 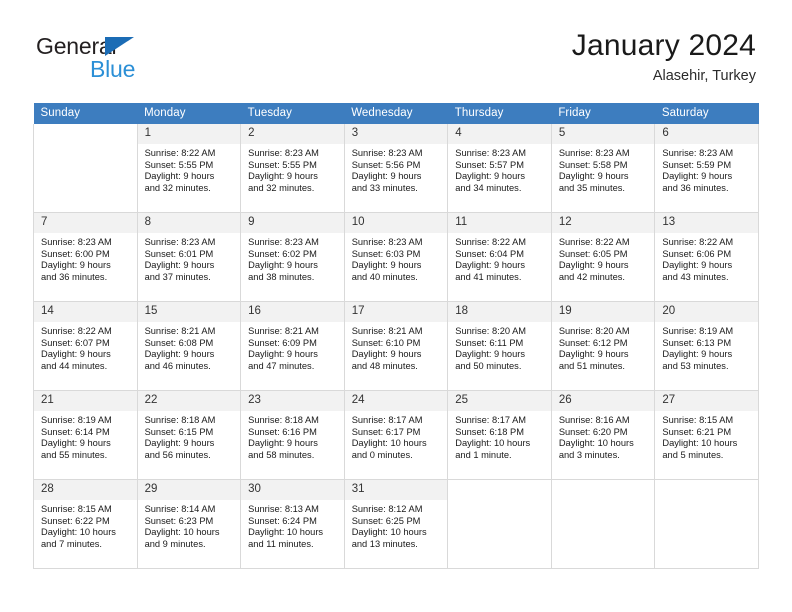 What do you see at coordinates (387, 331) in the screenshot?
I see `sunrise-text: Sunrise: 8:21 AM` at bounding box center [387, 331].